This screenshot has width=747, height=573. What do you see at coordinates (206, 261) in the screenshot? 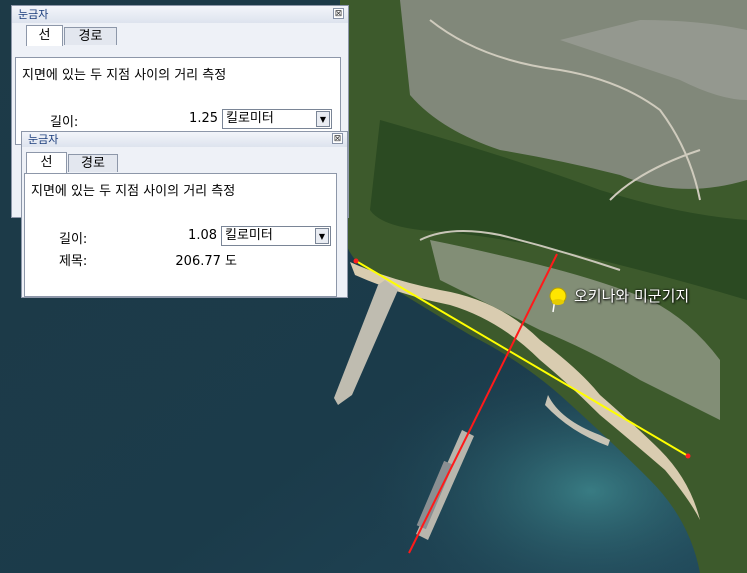
I see `heading-value: 206.77 도` at bounding box center [206, 261].